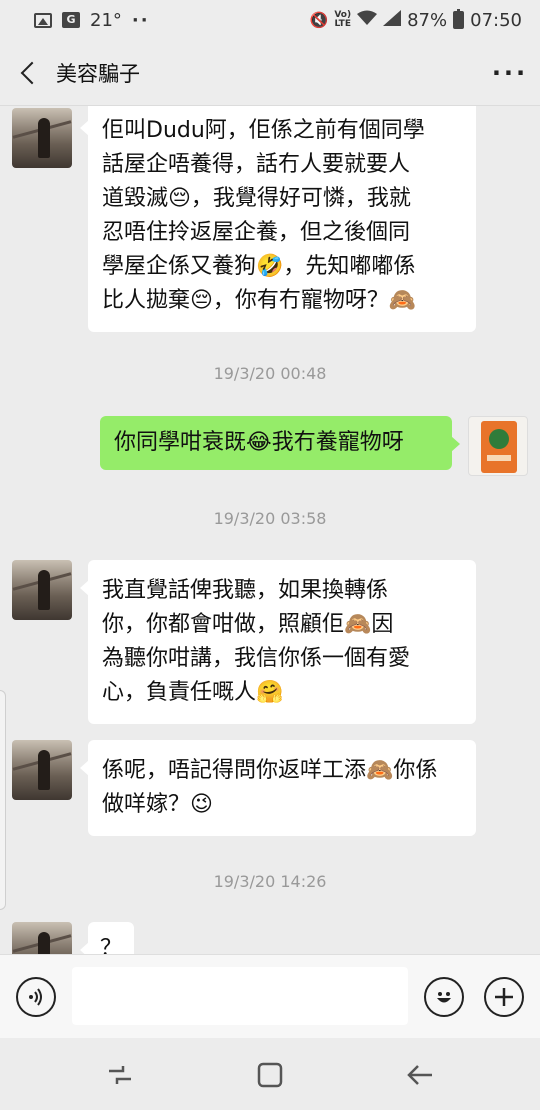 The width and height of the screenshot is (540, 1110). I want to click on message-line: 學屋企係又養狗🤣，先知嘟嘟係, so click(259, 266).